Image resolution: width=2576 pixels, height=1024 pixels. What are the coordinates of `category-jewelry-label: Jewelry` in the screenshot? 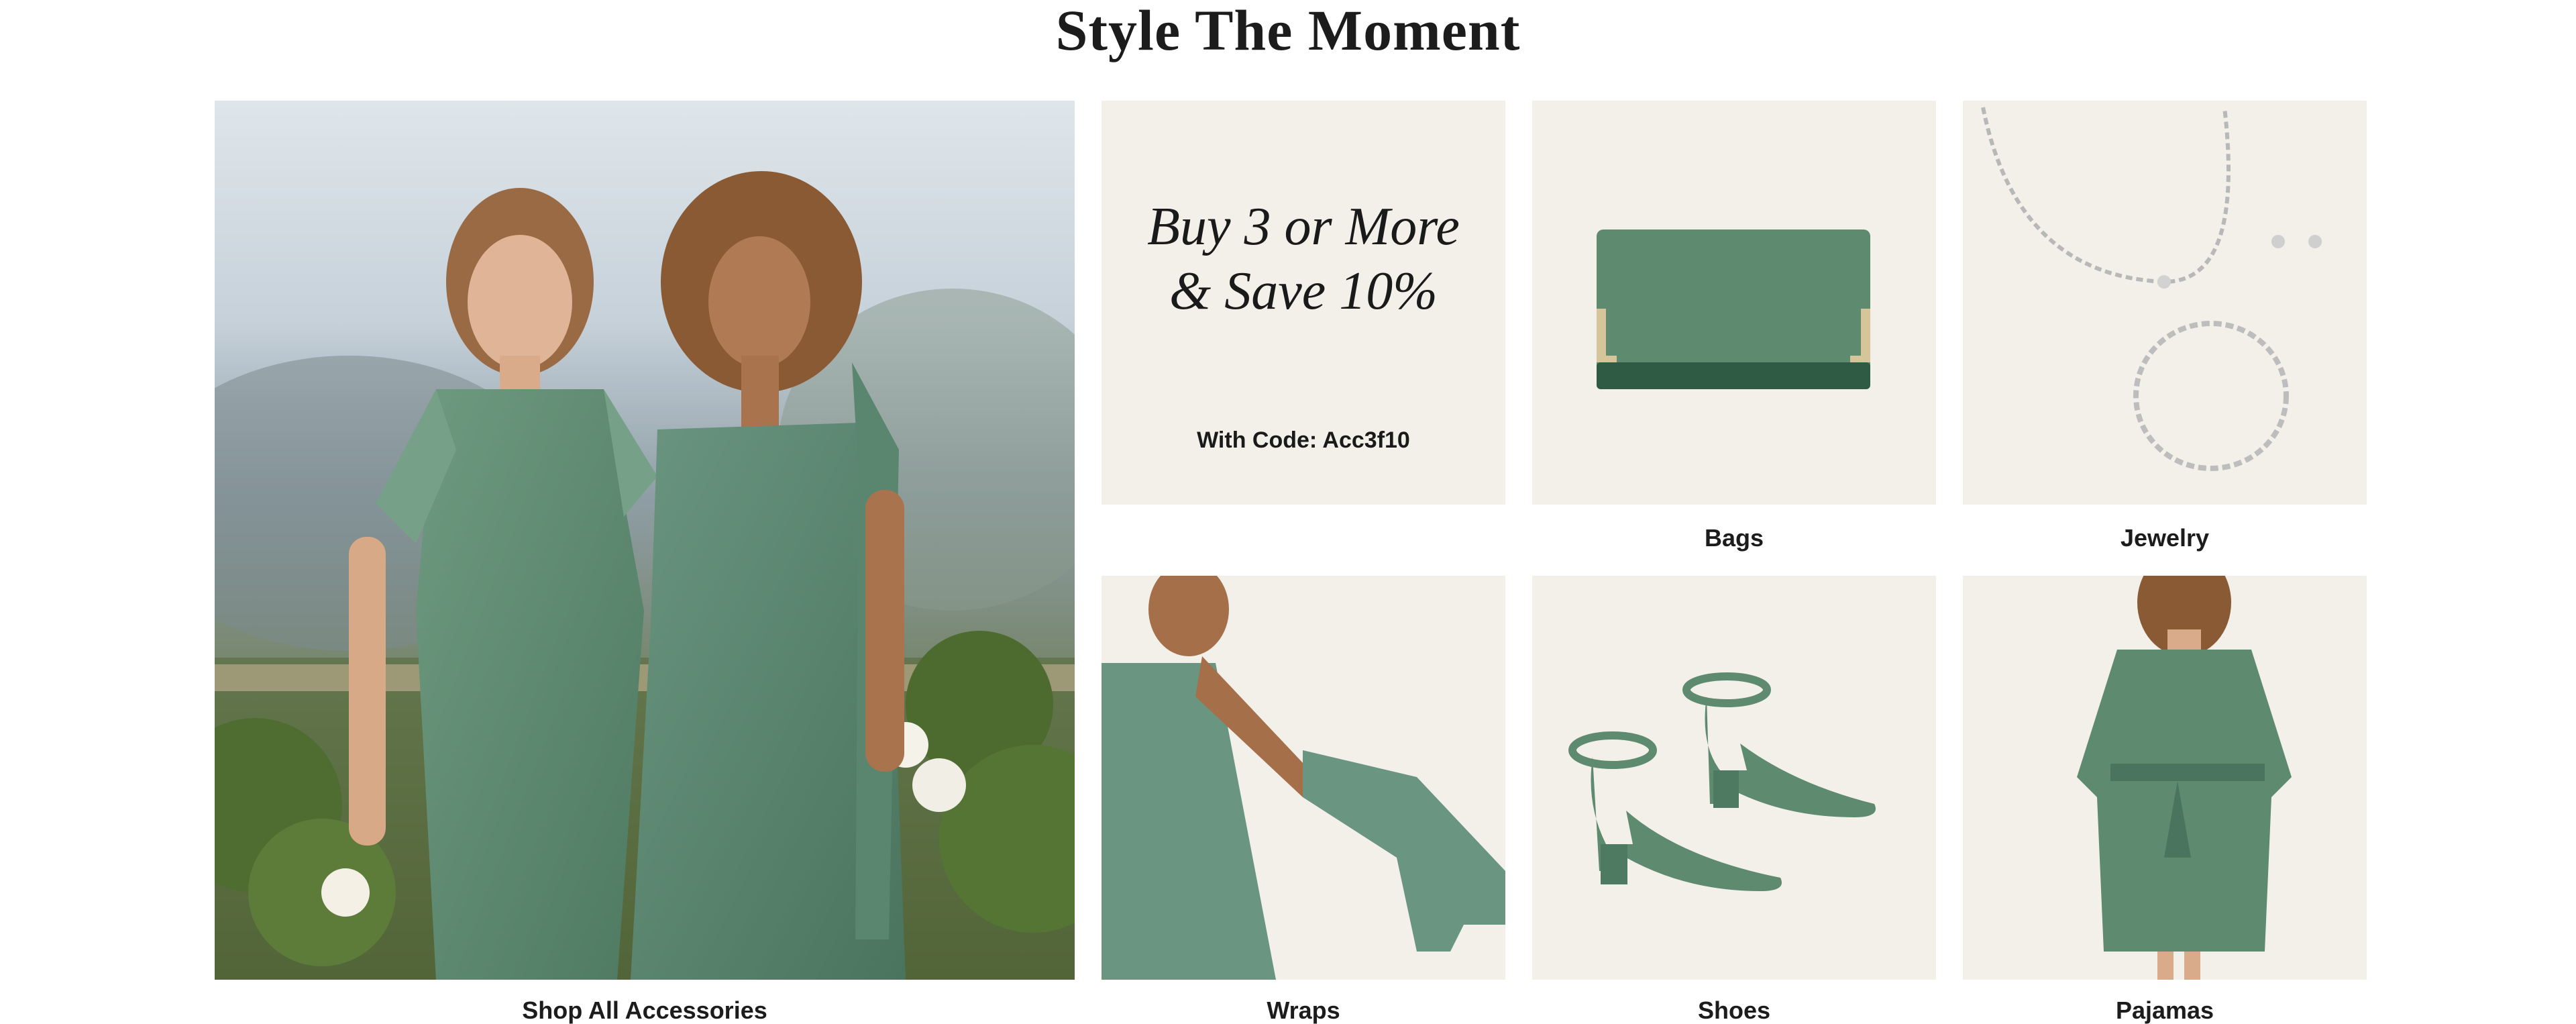 It's located at (2165, 538).